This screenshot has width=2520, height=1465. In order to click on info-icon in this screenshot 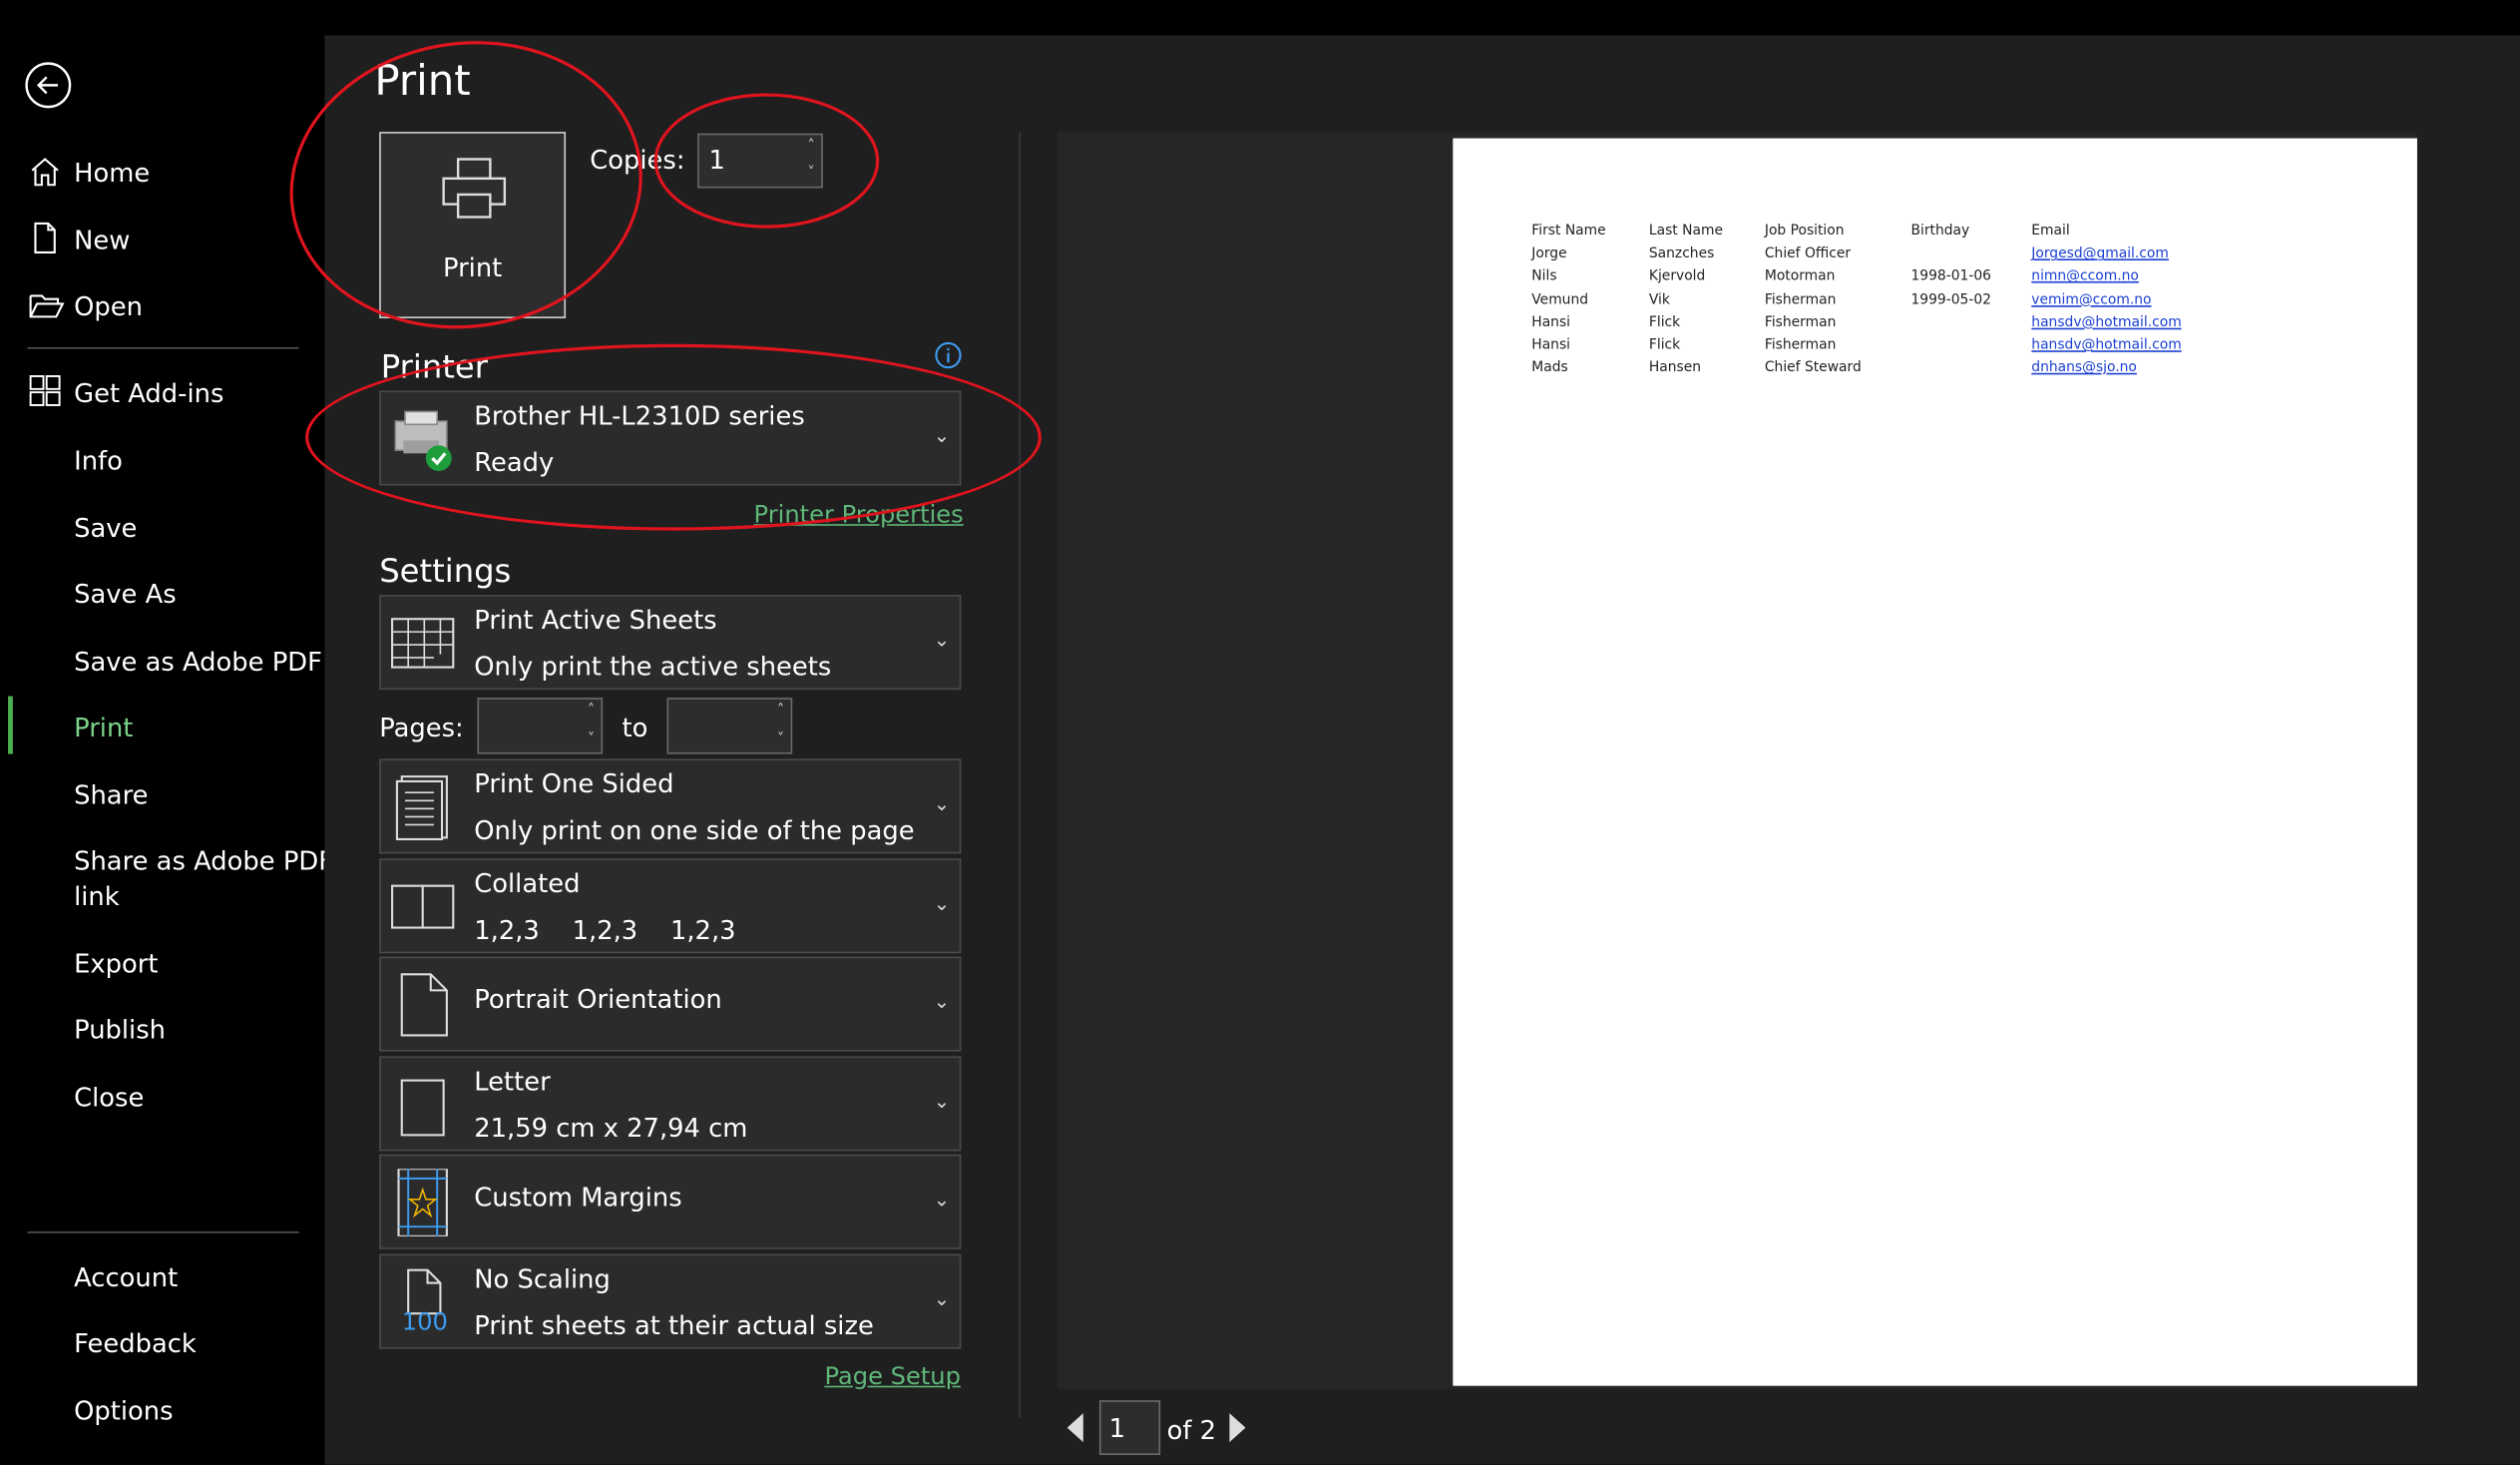, I will do `click(948, 358)`.